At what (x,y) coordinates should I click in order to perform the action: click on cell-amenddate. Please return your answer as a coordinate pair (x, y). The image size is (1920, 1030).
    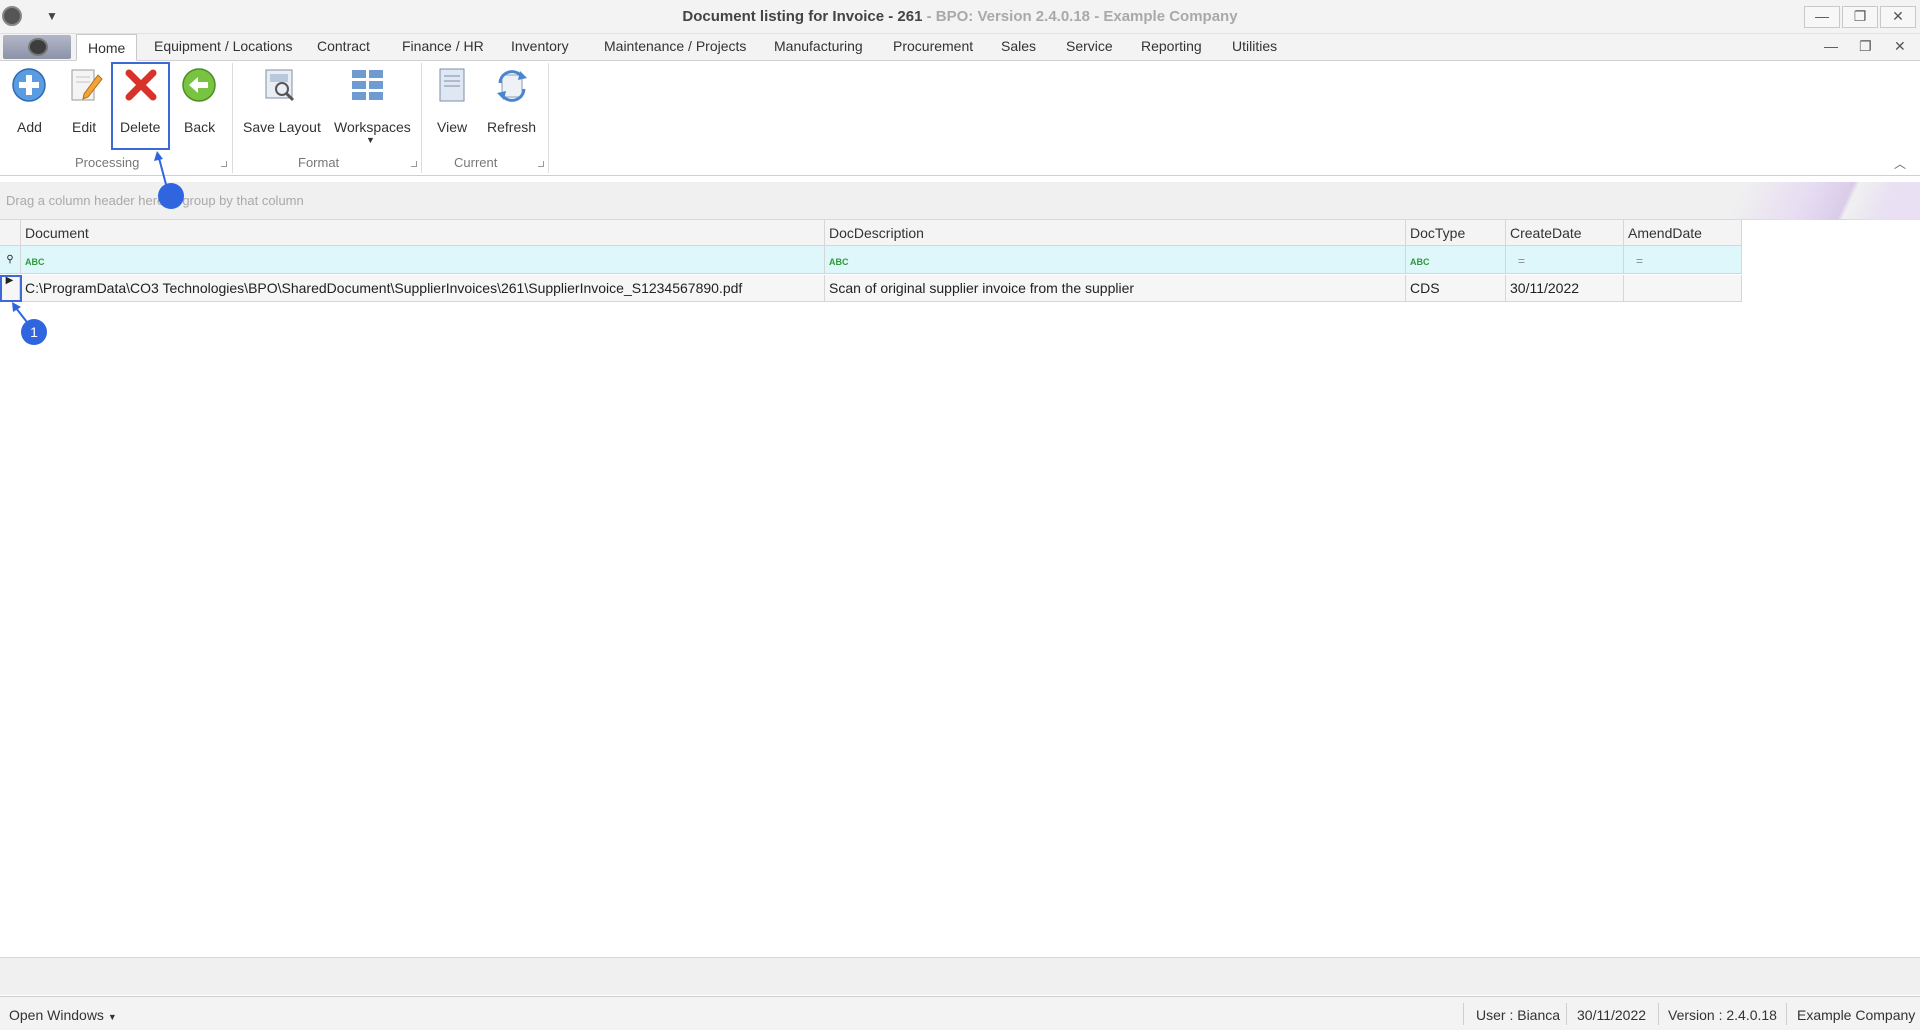
    Looking at the image, I should click on (1683, 288).